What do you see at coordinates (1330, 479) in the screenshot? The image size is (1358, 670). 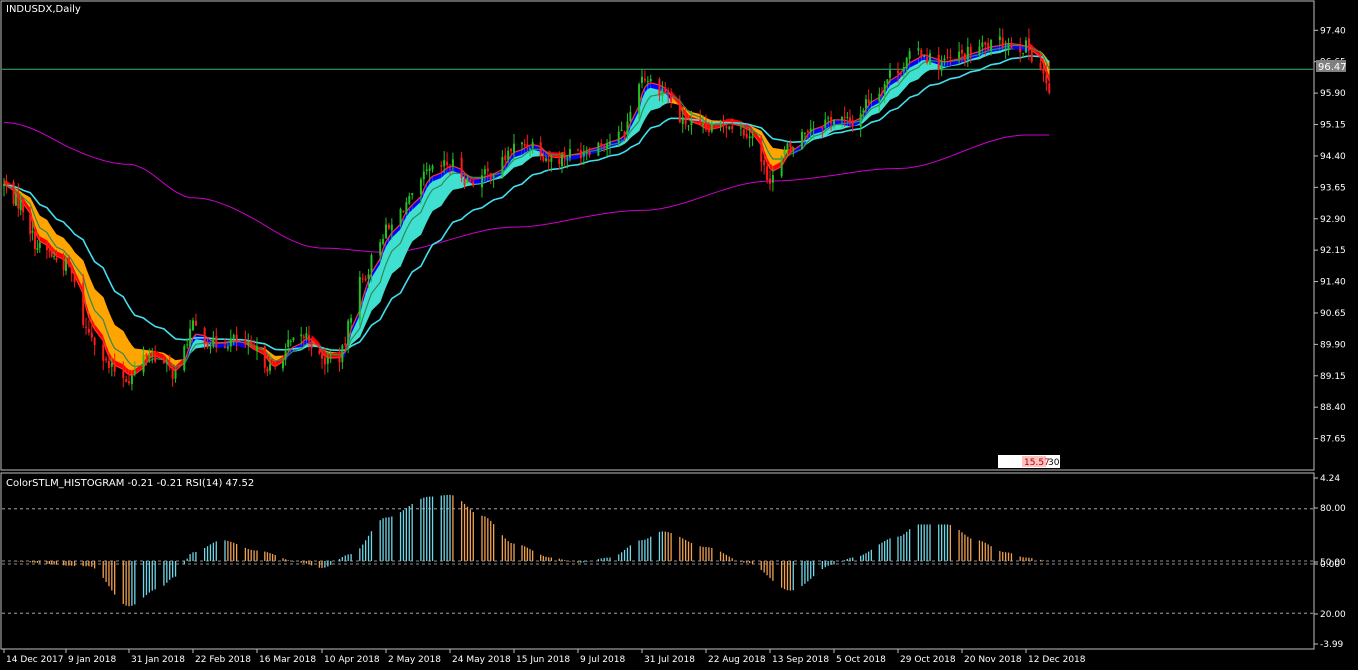 I see `y-tick-label: 4.24` at bounding box center [1330, 479].